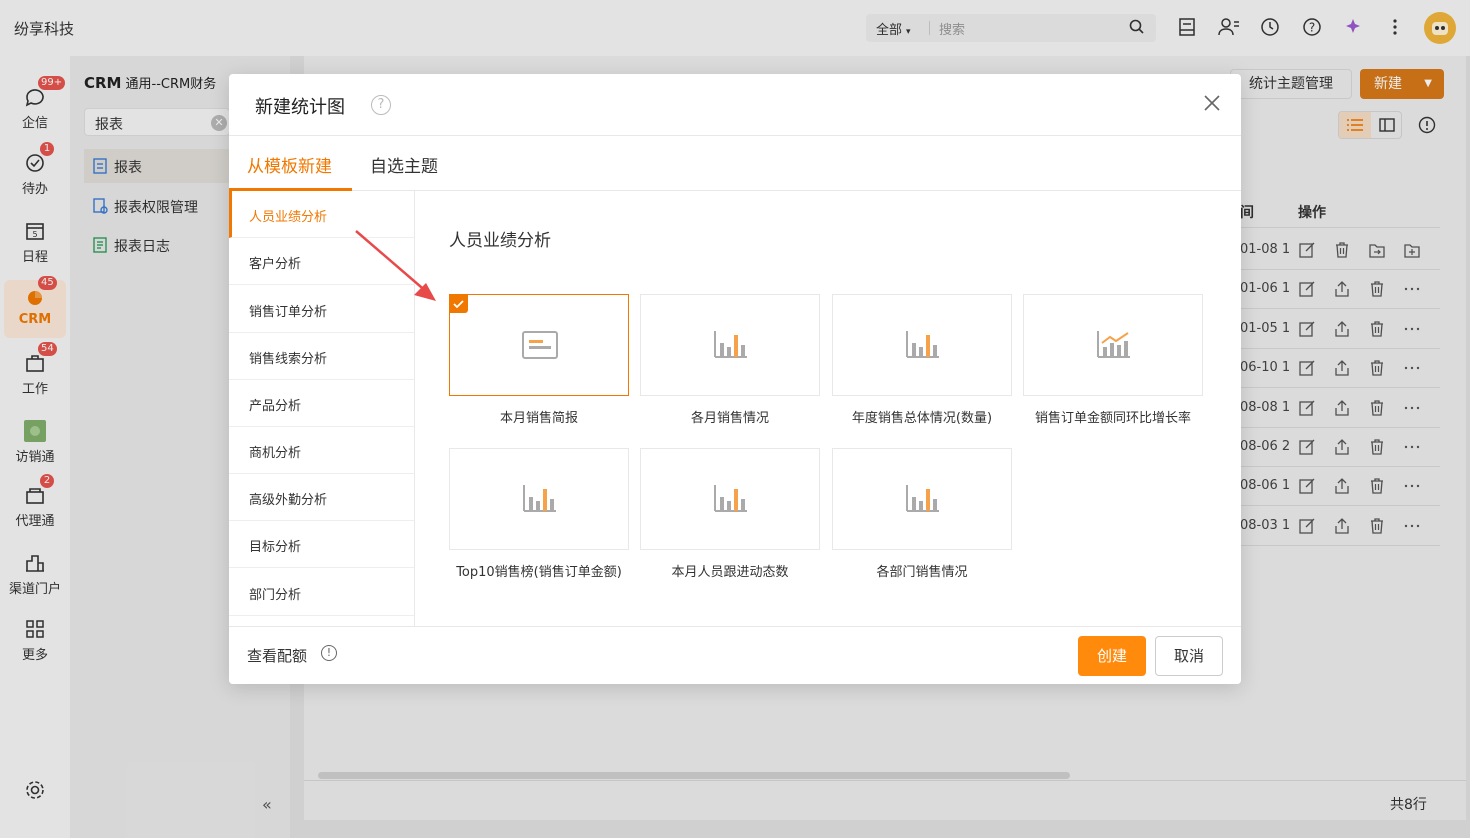 Image resolution: width=1470 pixels, height=838 pixels. I want to click on template-label: Top10销售榜(销售订单金额), so click(539, 572).